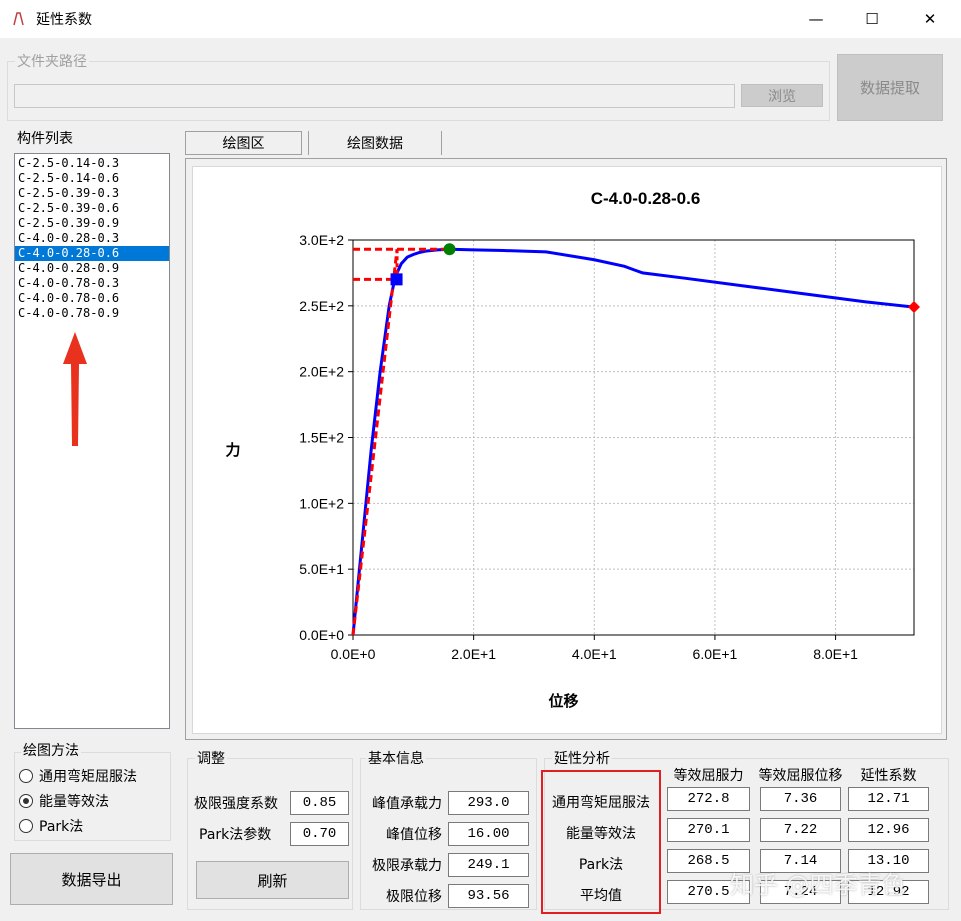 The width and height of the screenshot is (961, 921). What do you see at coordinates (800, 776) in the screenshot?
I see `ductility-column-header: 等效屈服位移` at bounding box center [800, 776].